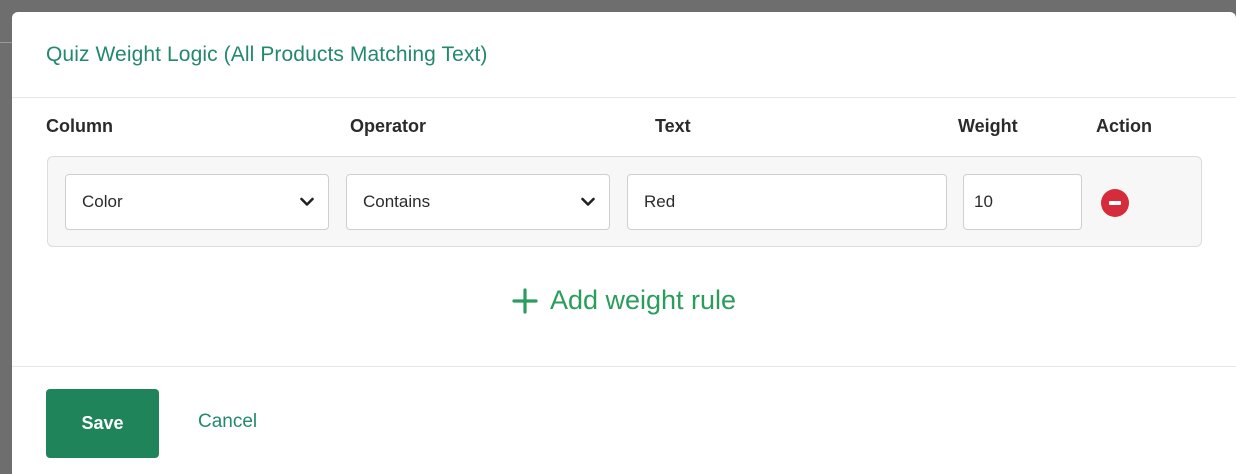  Describe the element at coordinates (397, 201) in the screenshot. I see `operator-select-value: Contains` at that location.